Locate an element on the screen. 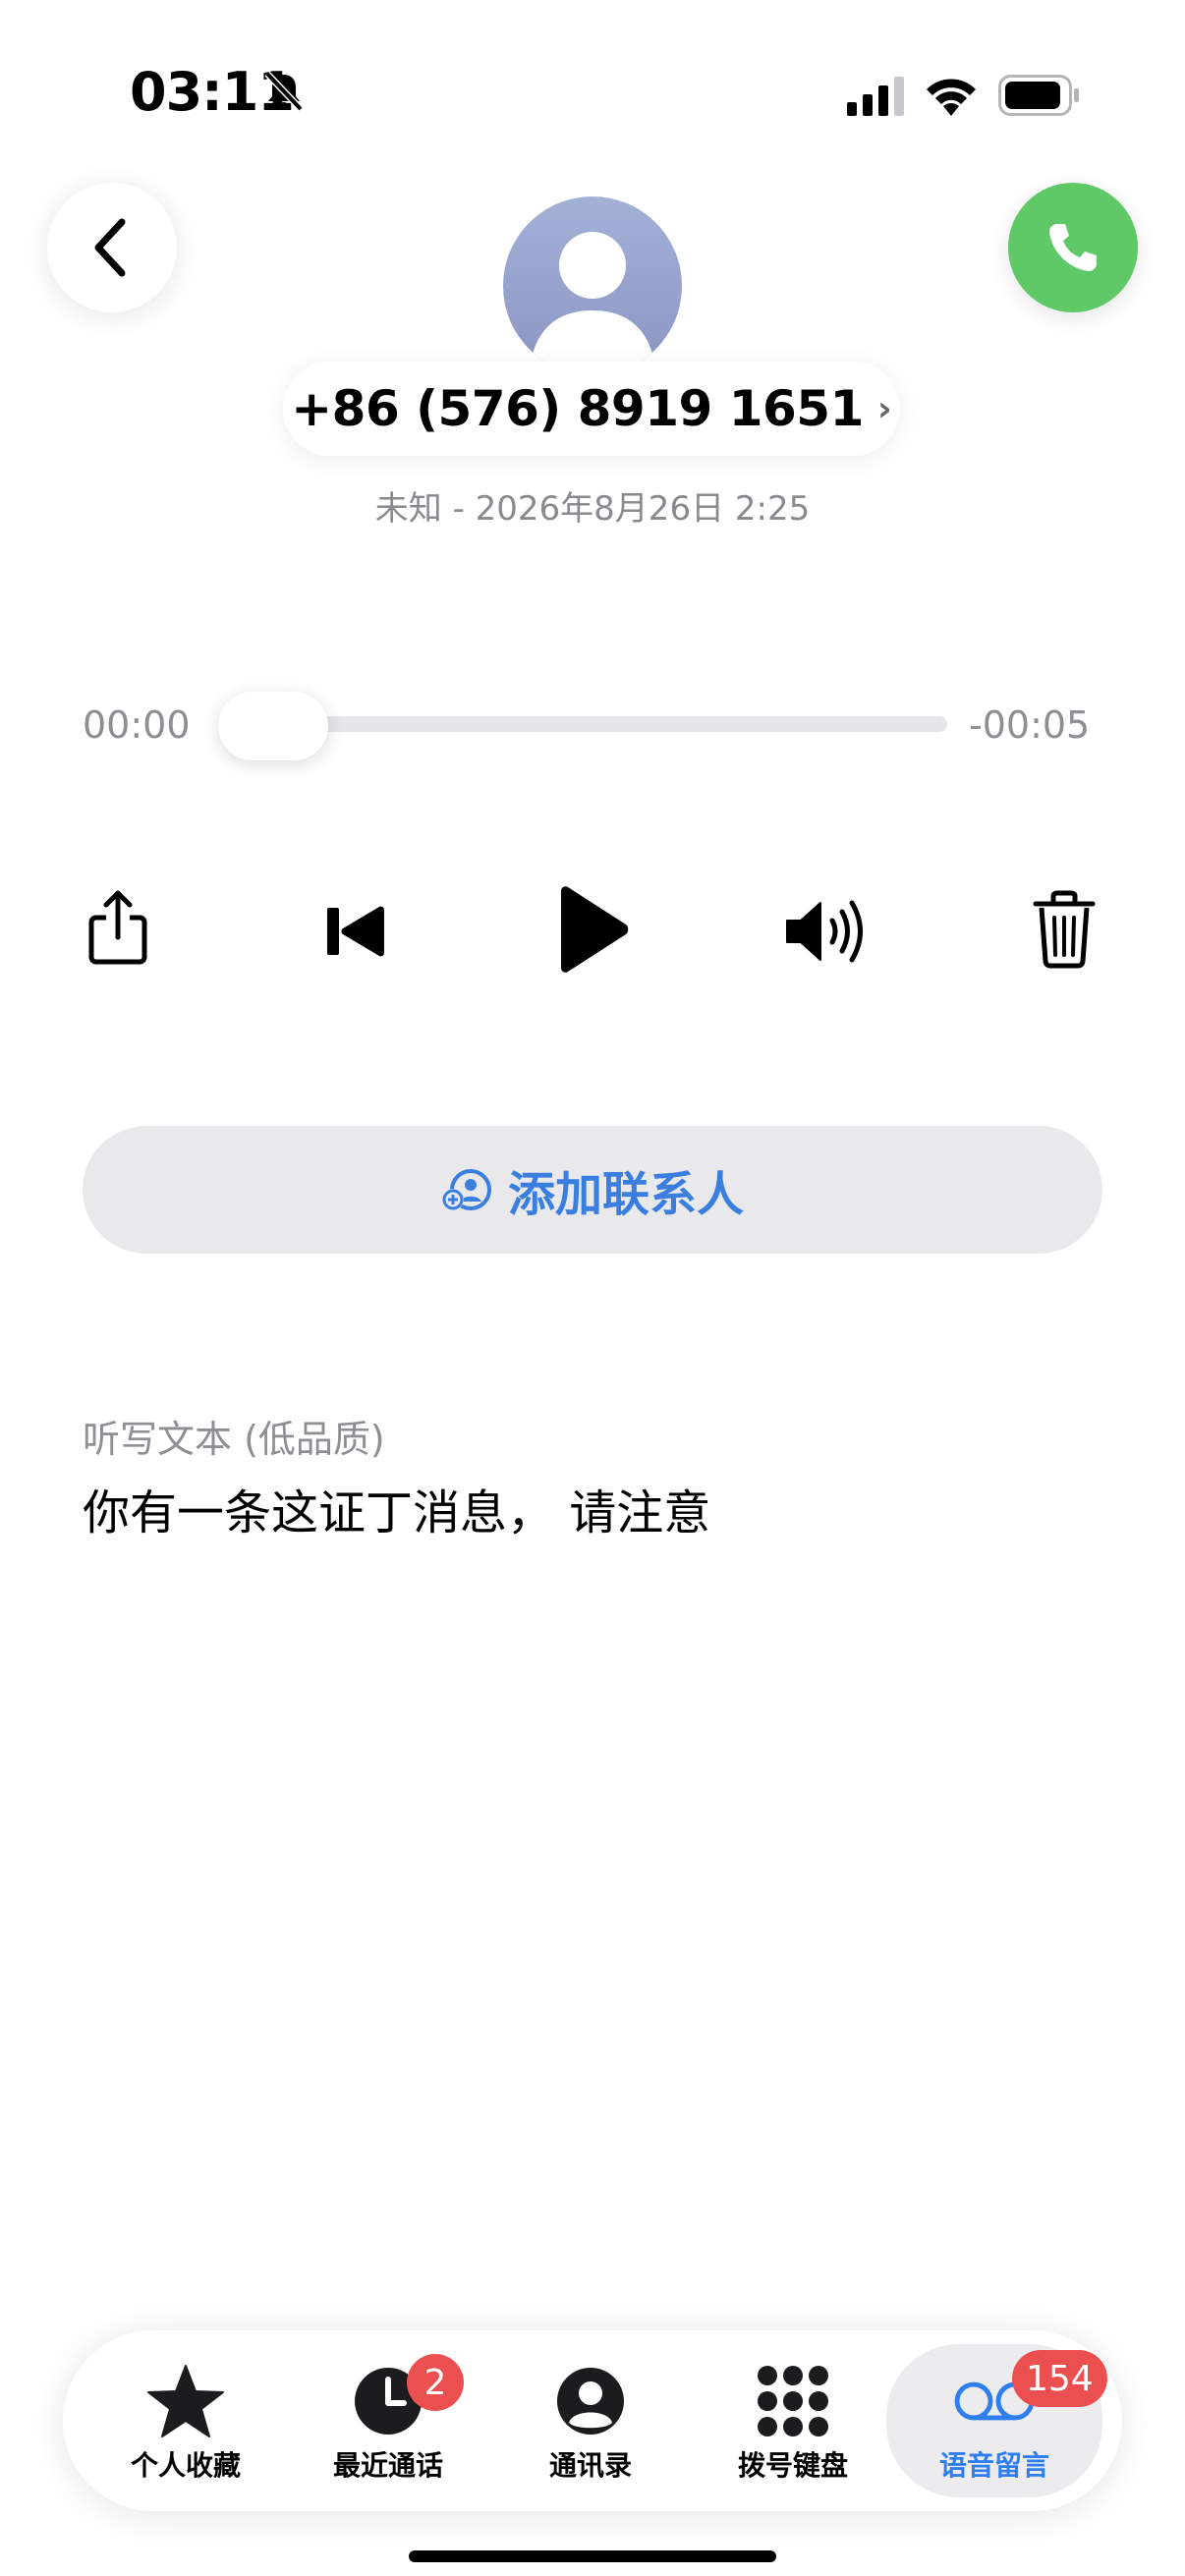 The height and width of the screenshot is (2576, 1185). star-icon is located at coordinates (185, 2401).